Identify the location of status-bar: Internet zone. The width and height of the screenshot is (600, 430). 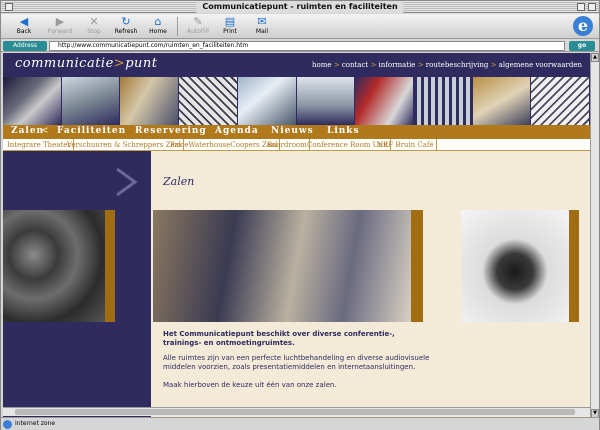
(300, 423).